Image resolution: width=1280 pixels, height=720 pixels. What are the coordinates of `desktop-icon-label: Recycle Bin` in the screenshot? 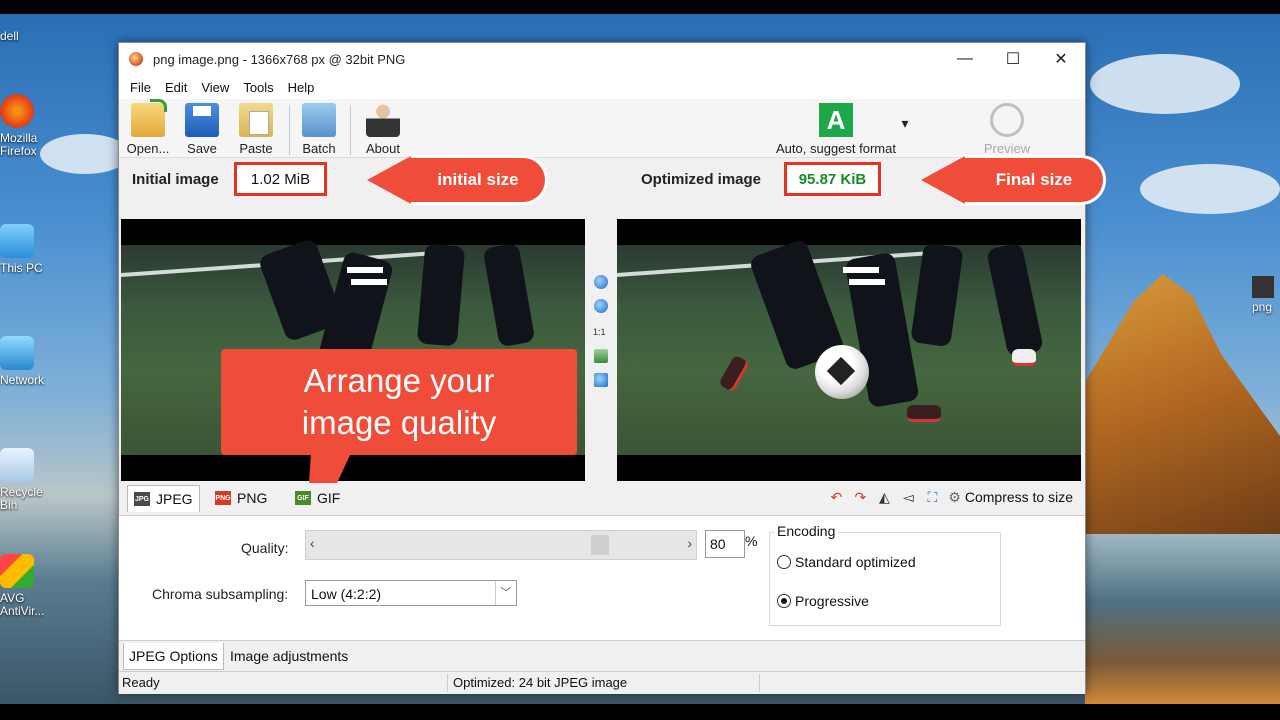 It's located at (21, 498).